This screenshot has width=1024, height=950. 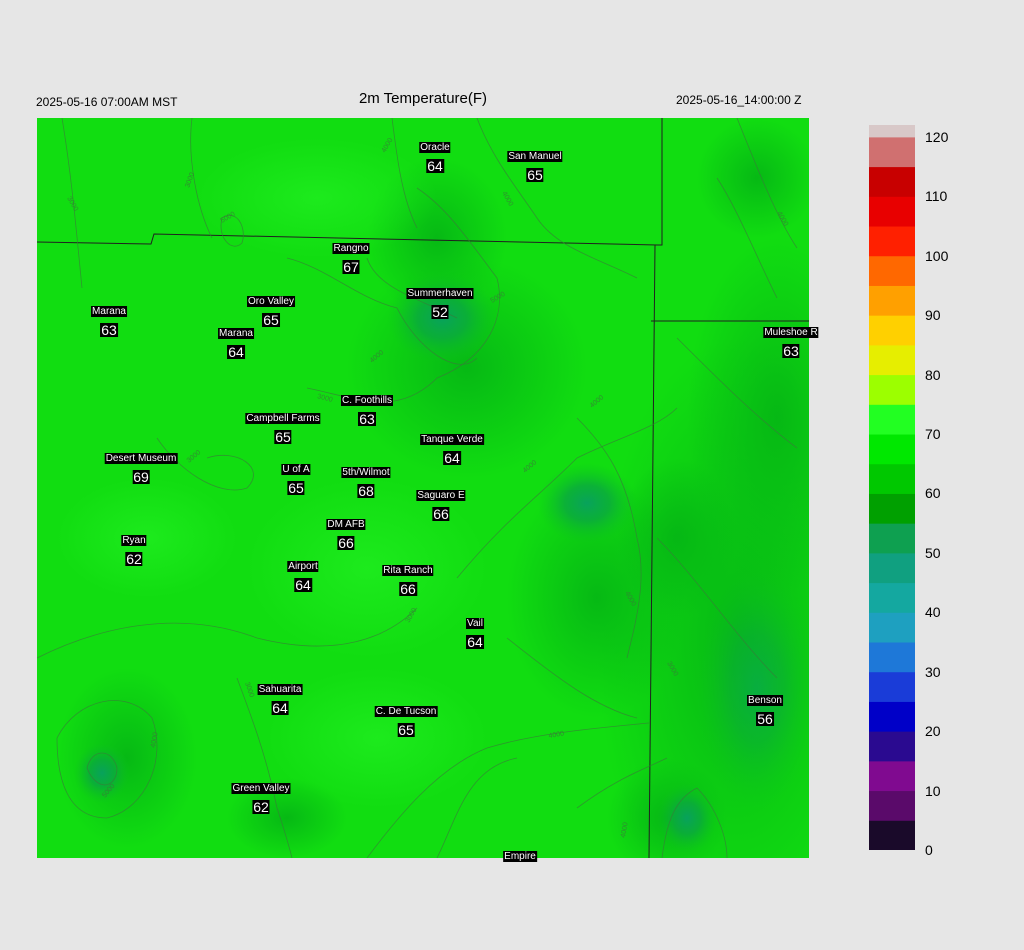 What do you see at coordinates (475, 631) in the screenshot?
I see `station-vail: Vail 64` at bounding box center [475, 631].